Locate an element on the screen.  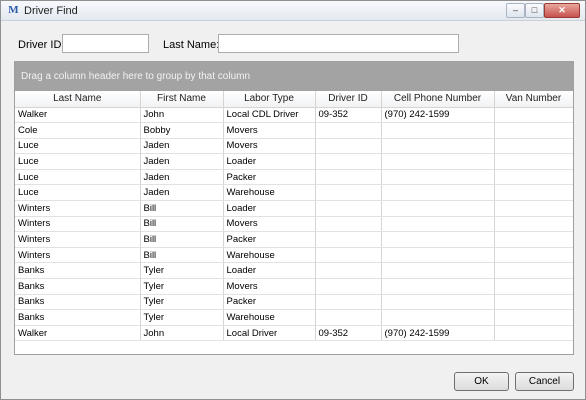
title-bar: M Driver Find – □ ✕ is located at coordinates (293, 11).